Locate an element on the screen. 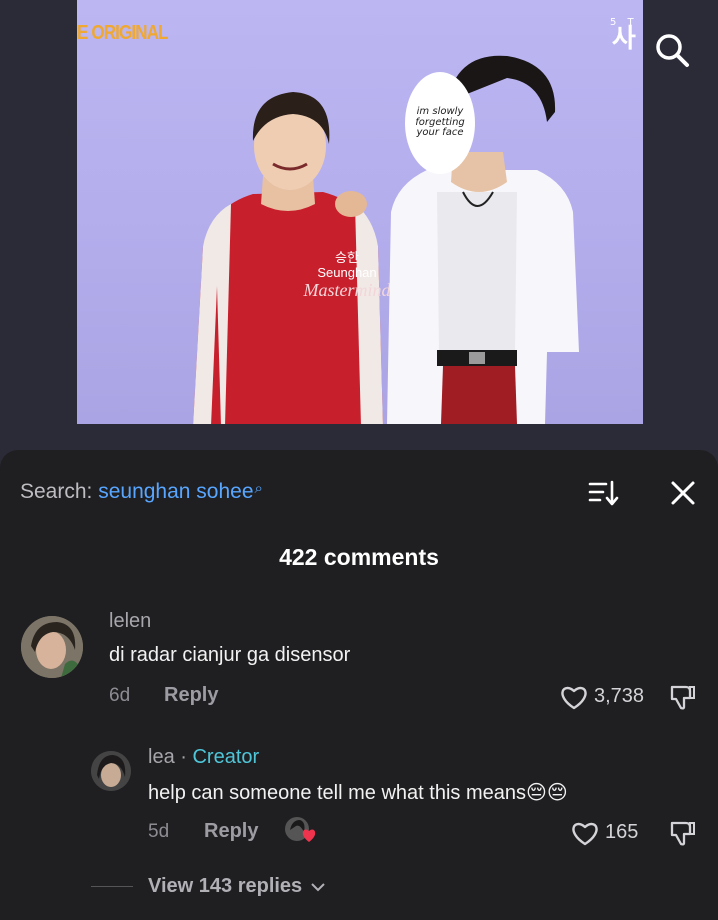 This screenshot has width=718, height=920. avatar is located at coordinates (52, 647).